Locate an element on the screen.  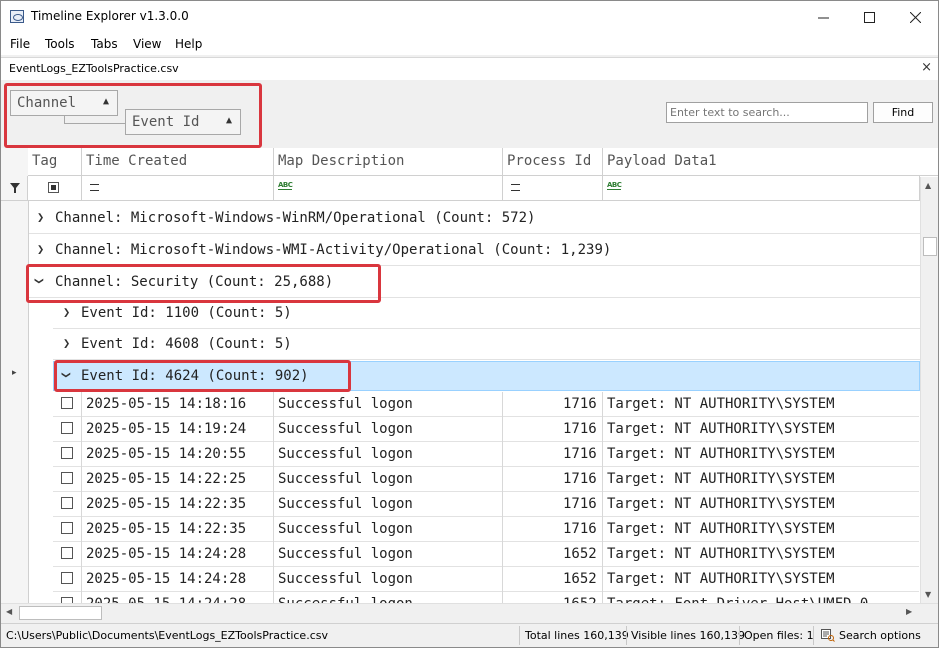
find-button: Find is located at coordinates (903, 112).